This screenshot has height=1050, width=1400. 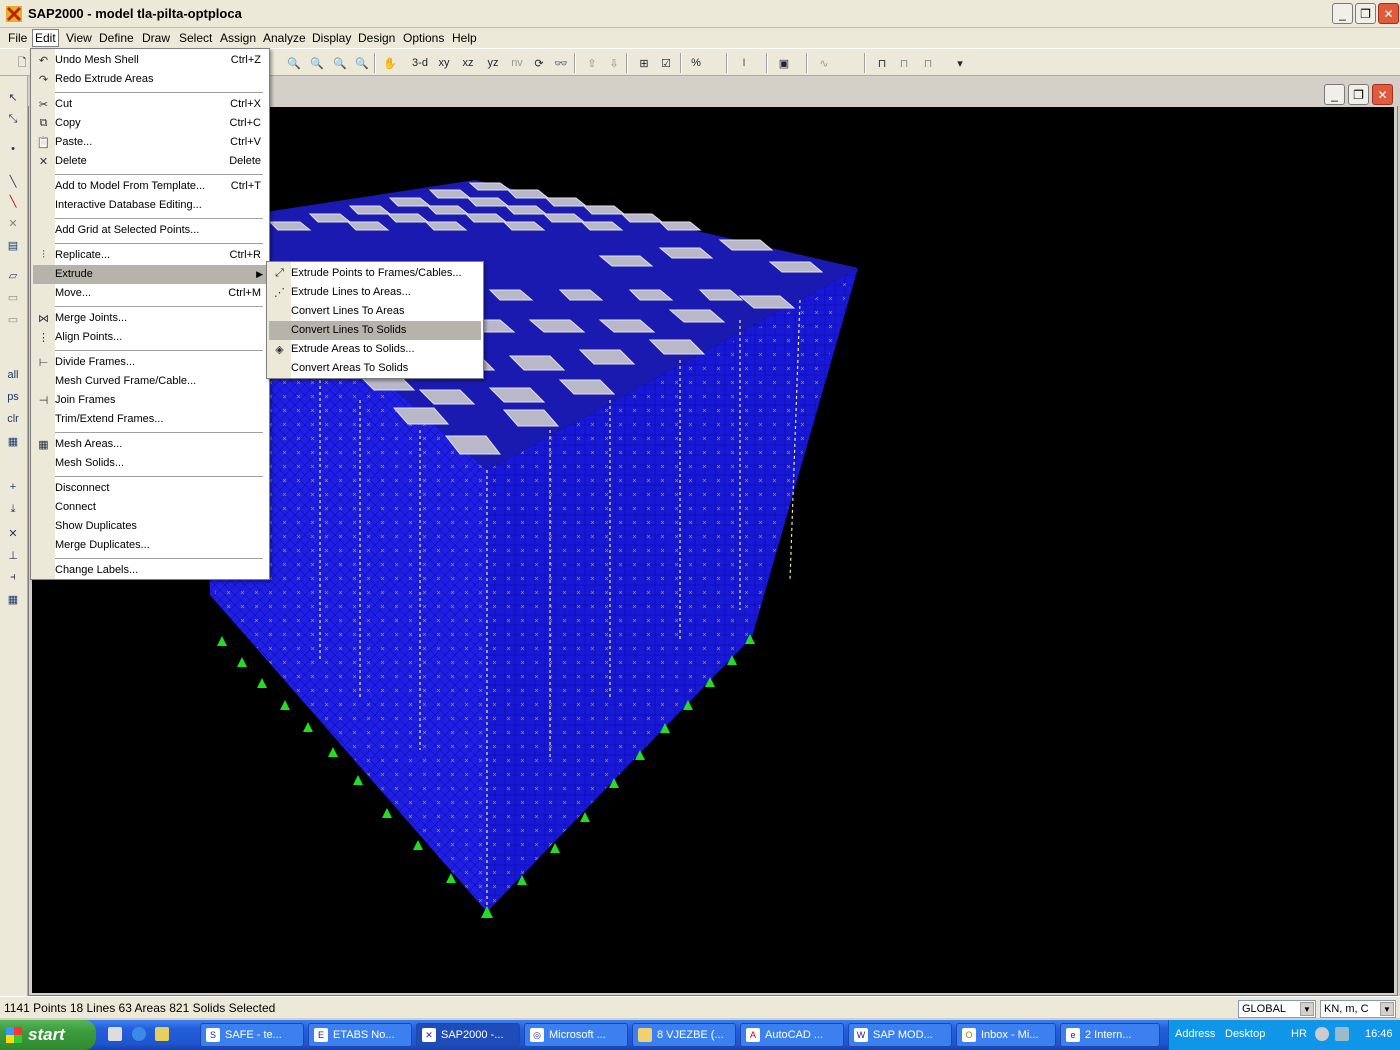 What do you see at coordinates (13, 599) in the screenshot?
I see `snap-grid-icon: ▦` at bounding box center [13, 599].